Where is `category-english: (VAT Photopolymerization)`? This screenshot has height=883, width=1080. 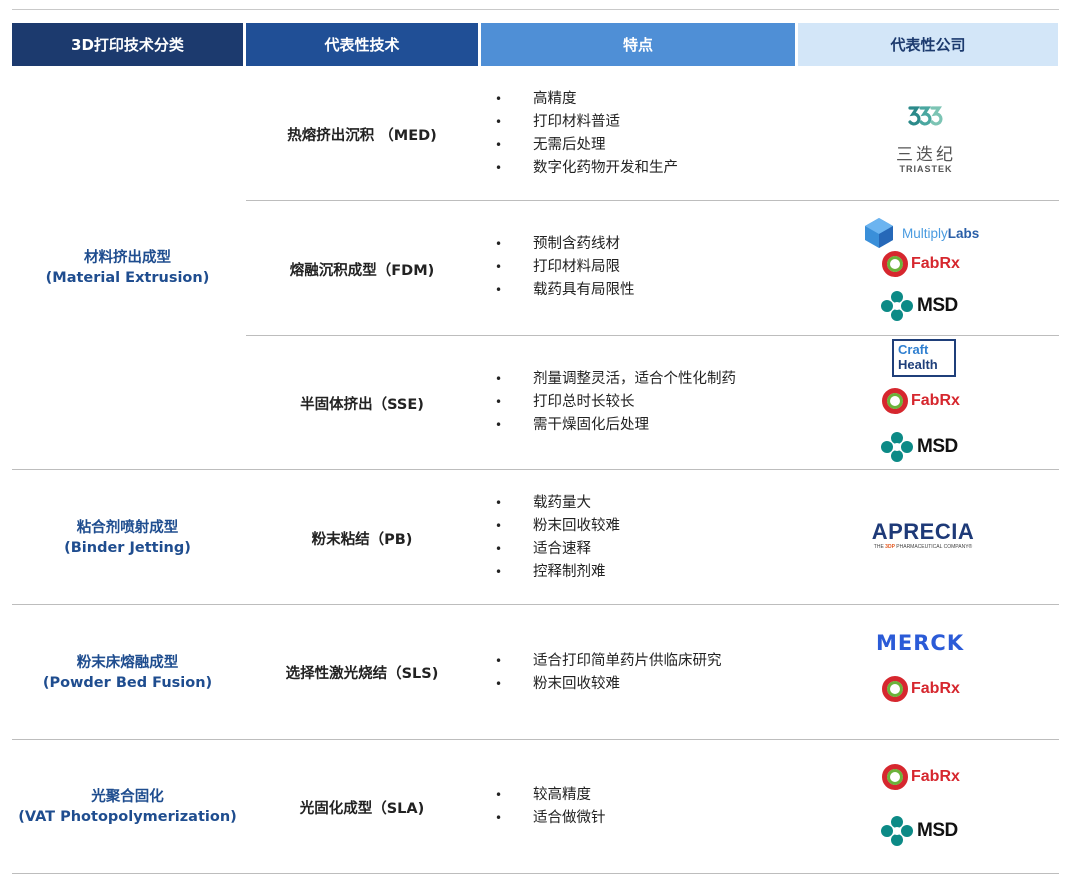
category-english: (VAT Photopolymerization) is located at coordinates (127, 817).